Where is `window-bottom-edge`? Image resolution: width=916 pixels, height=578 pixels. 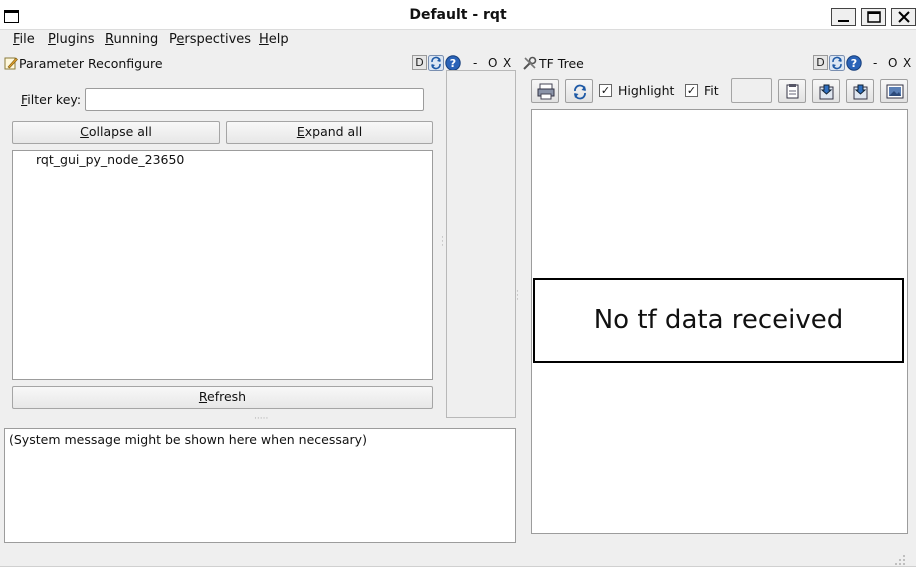
window-bottom-edge is located at coordinates (458, 572).